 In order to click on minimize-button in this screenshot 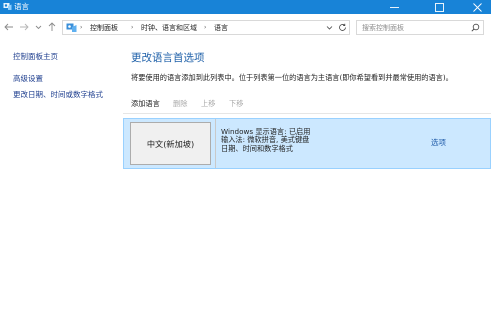, I will do `click(394, 7)`.